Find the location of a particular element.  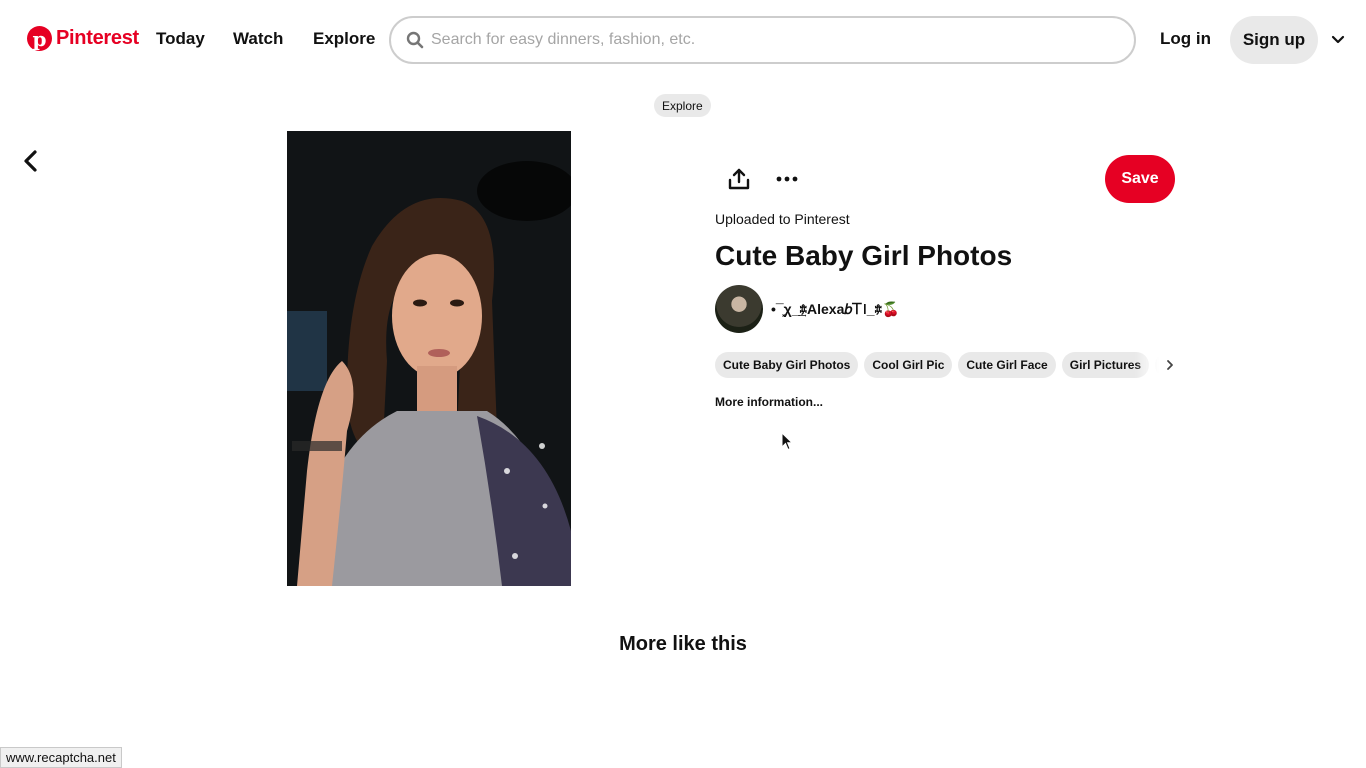

creator-profile: •¯͓χ_͢𖠃Alexa𝑏𐊗ǀ_𖠃🍒 is located at coordinates (807, 309).